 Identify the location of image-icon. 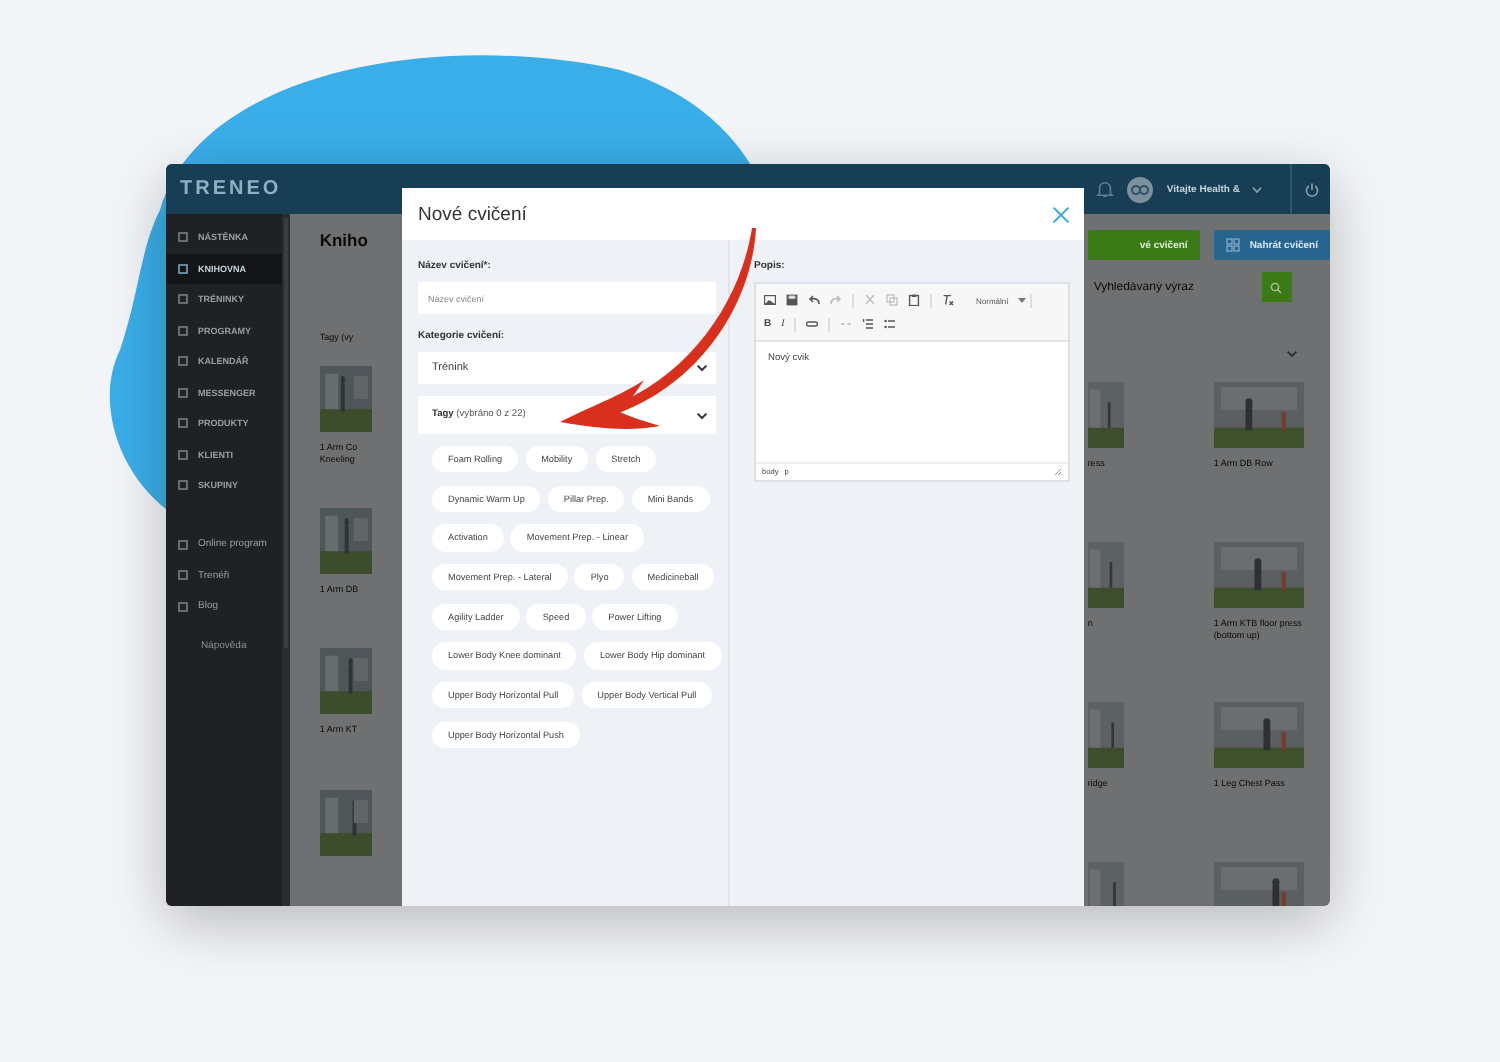
(770, 300).